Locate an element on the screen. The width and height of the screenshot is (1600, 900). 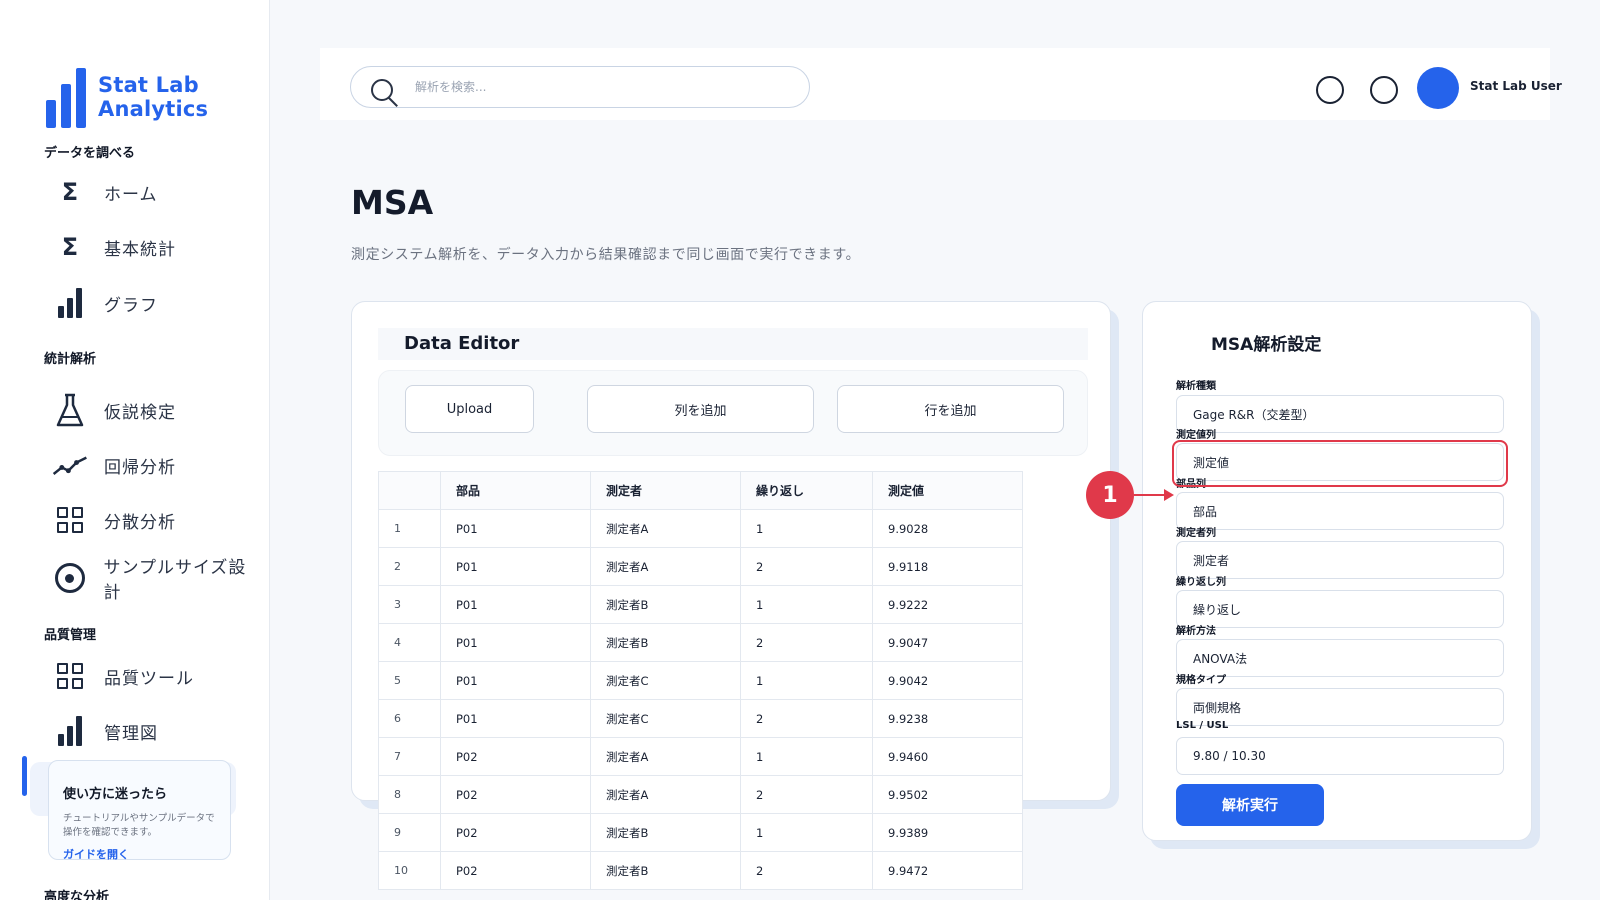
sidebar-item-label: ホーム is located at coordinates (131, 194).